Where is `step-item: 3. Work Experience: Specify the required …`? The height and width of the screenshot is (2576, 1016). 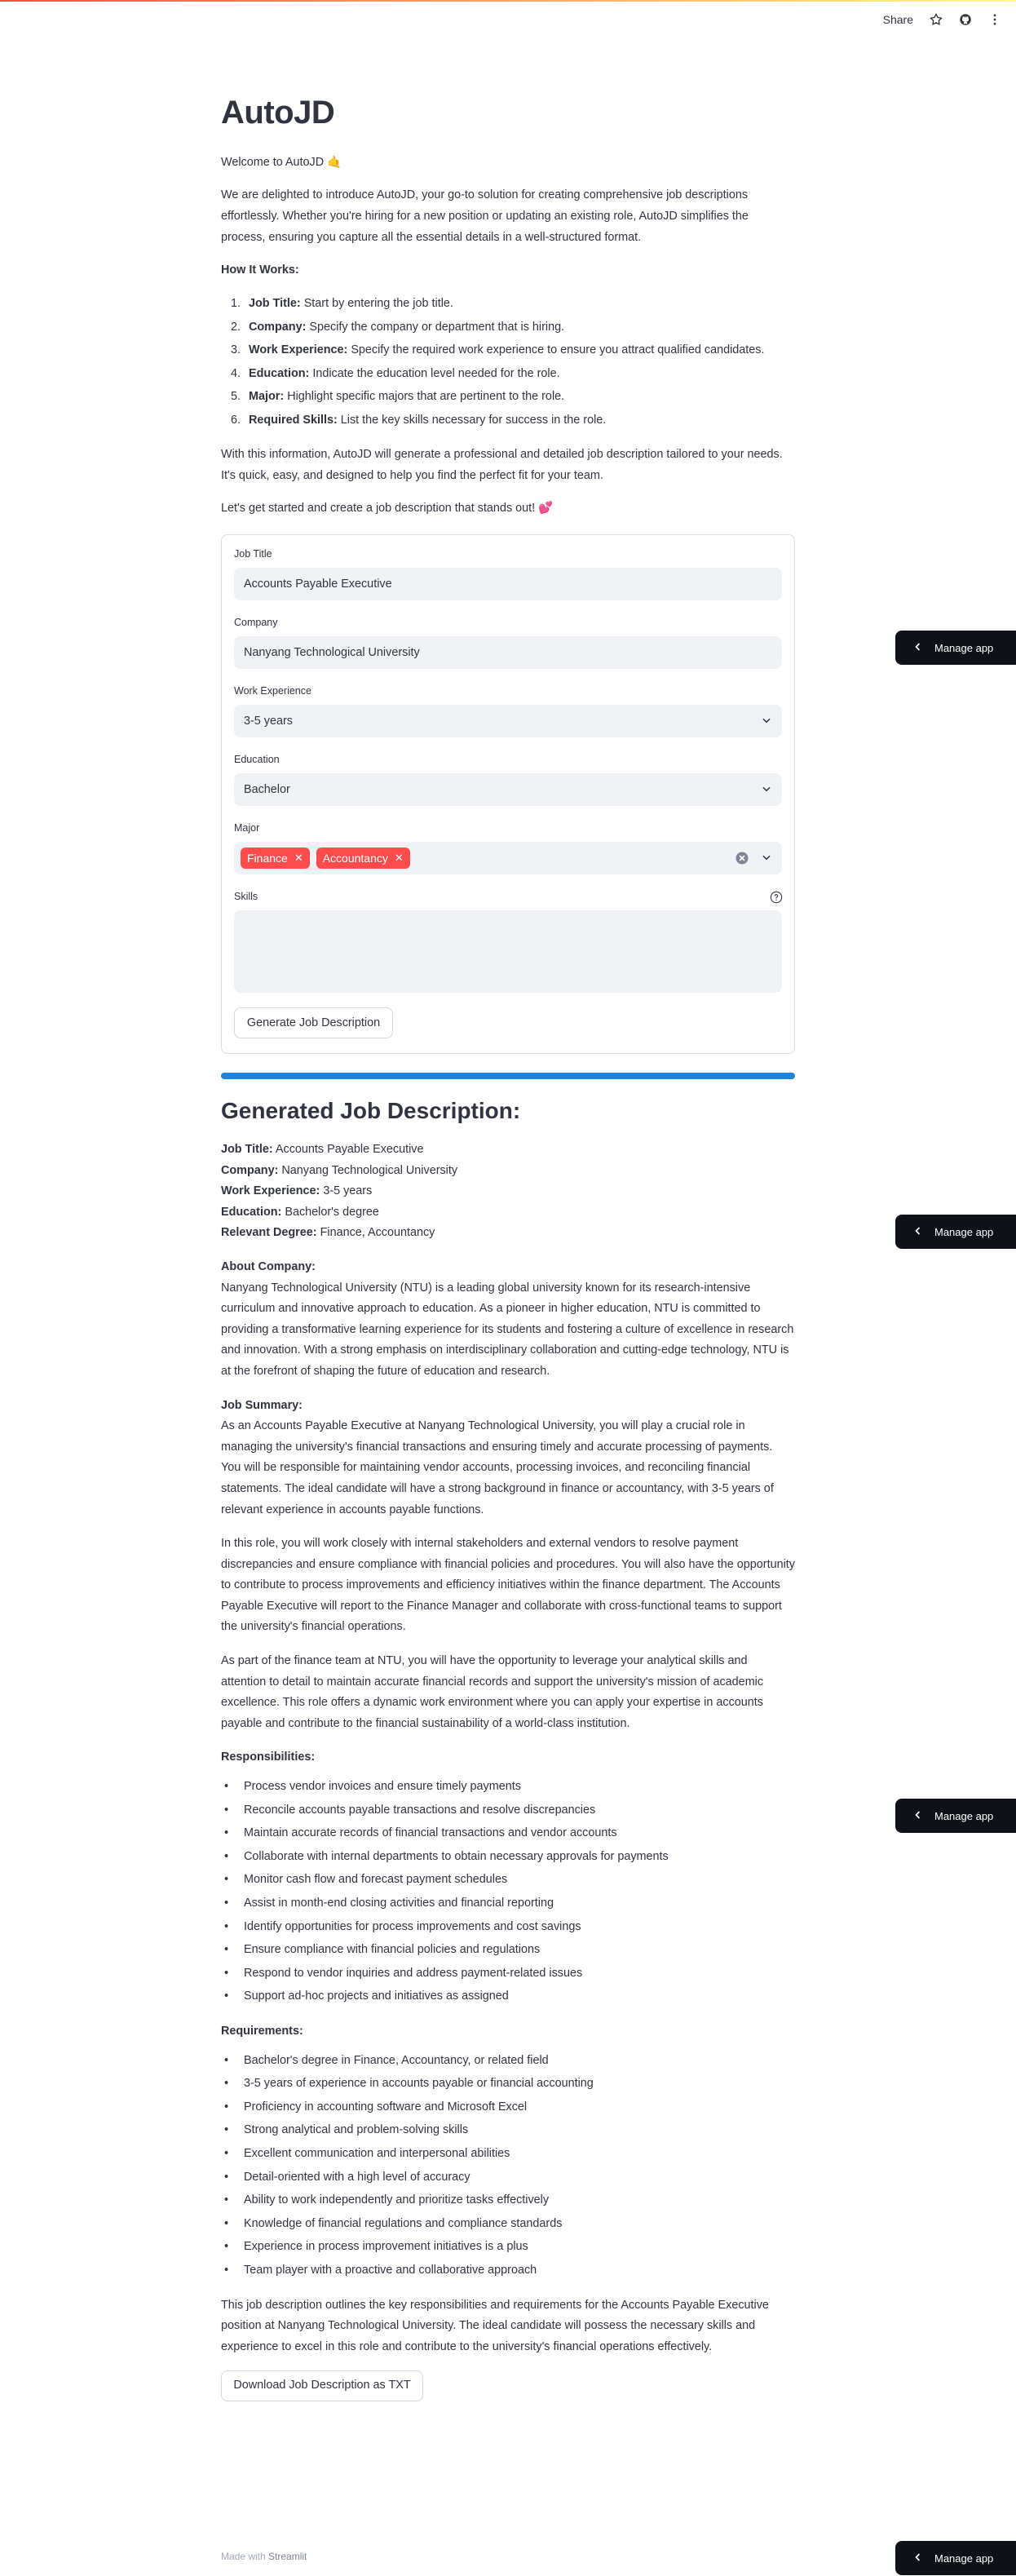 step-item: 3. Work Experience: Specify the required … is located at coordinates (498, 350).